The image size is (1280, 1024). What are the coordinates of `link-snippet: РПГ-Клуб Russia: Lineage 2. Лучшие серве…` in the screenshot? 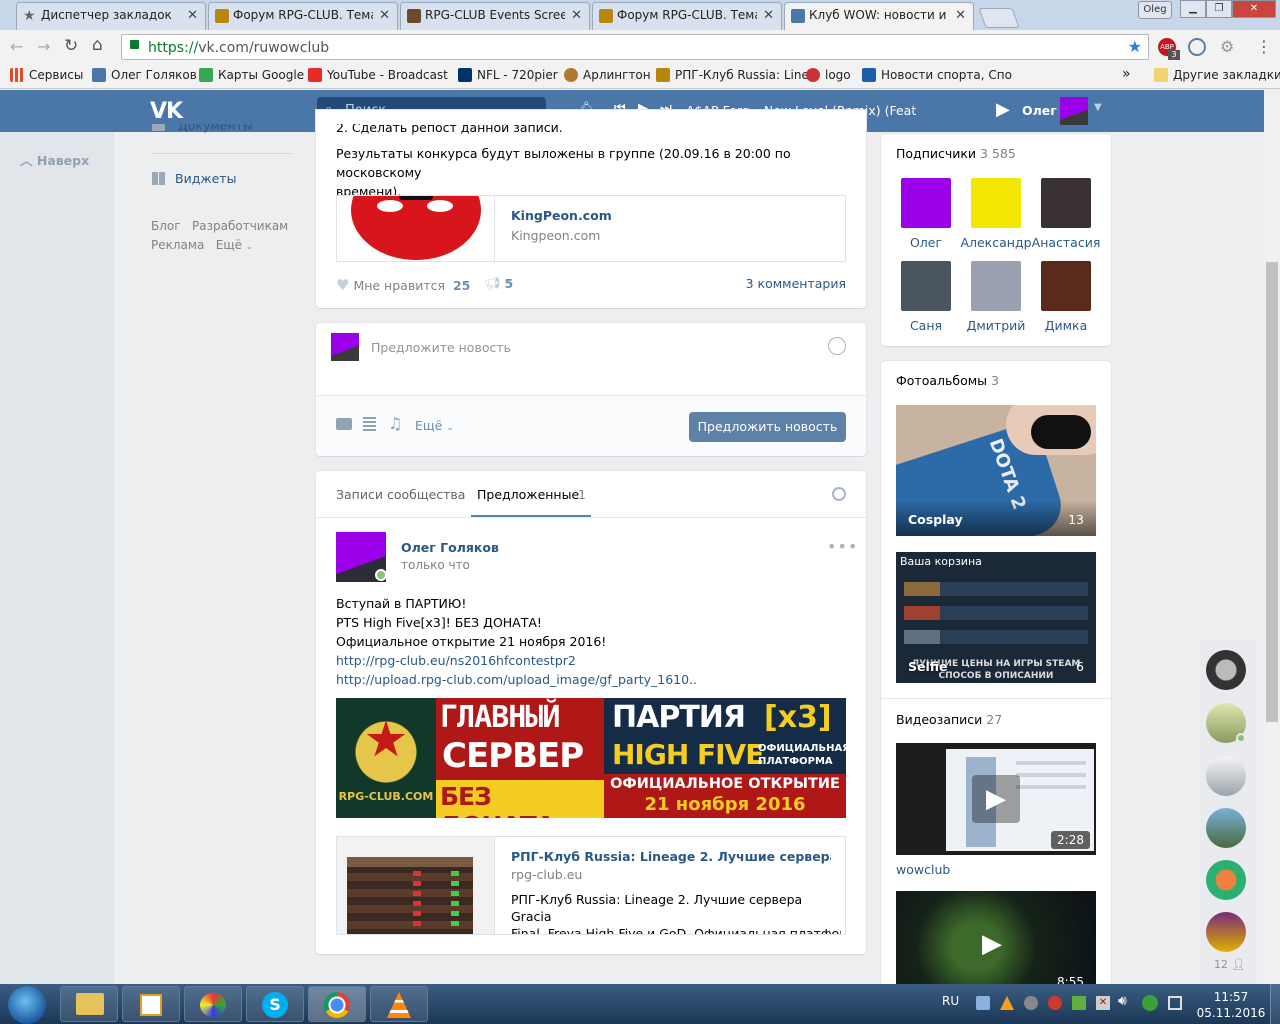 It's located at (591, 885).